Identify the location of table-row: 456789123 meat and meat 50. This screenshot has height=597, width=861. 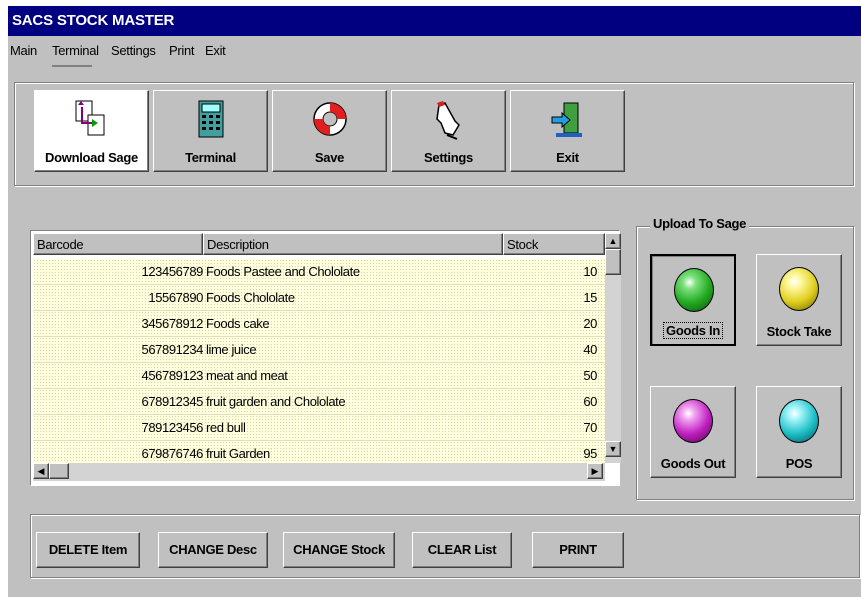
(319, 376).